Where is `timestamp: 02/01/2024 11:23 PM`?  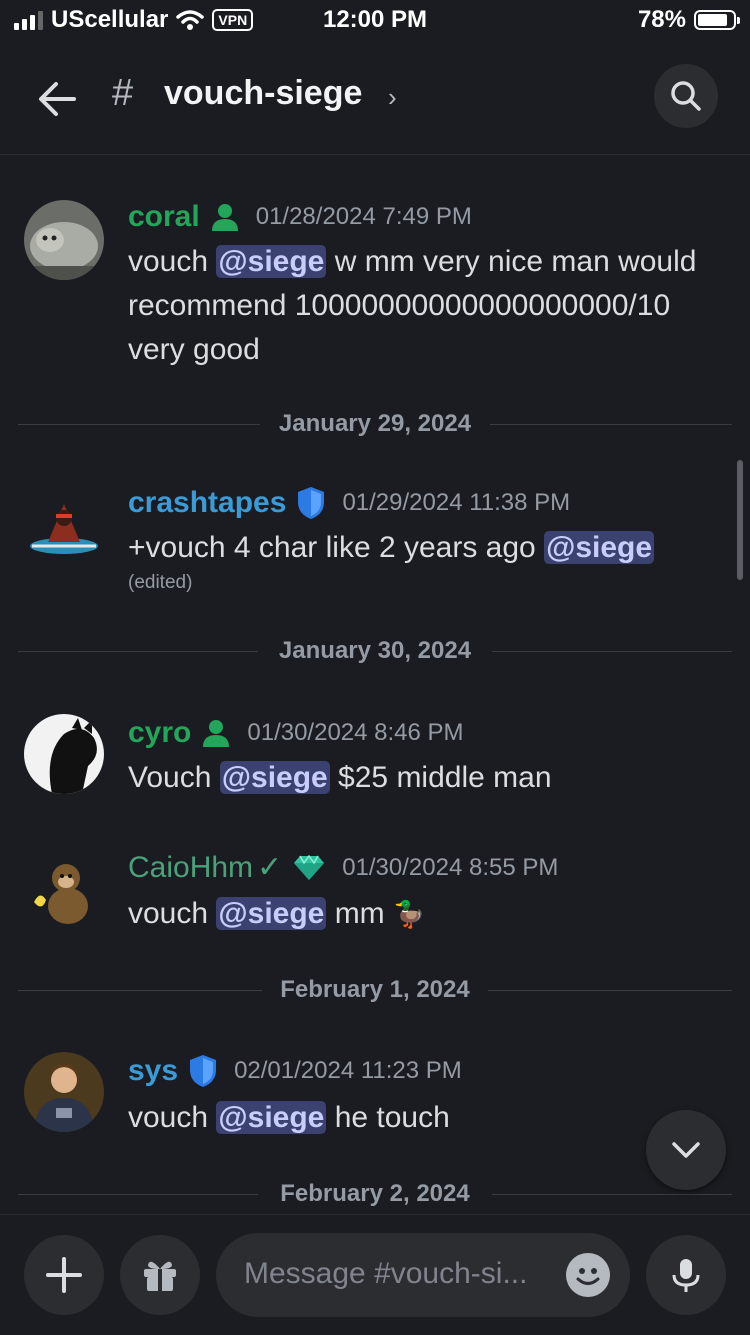 timestamp: 02/01/2024 11:23 PM is located at coordinates (348, 1070).